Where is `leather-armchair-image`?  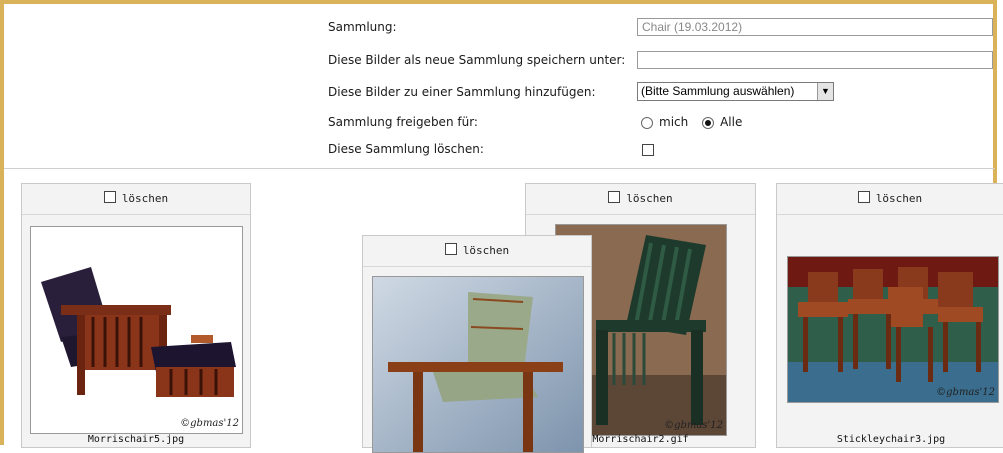 leather-armchair-image is located at coordinates (478, 364).